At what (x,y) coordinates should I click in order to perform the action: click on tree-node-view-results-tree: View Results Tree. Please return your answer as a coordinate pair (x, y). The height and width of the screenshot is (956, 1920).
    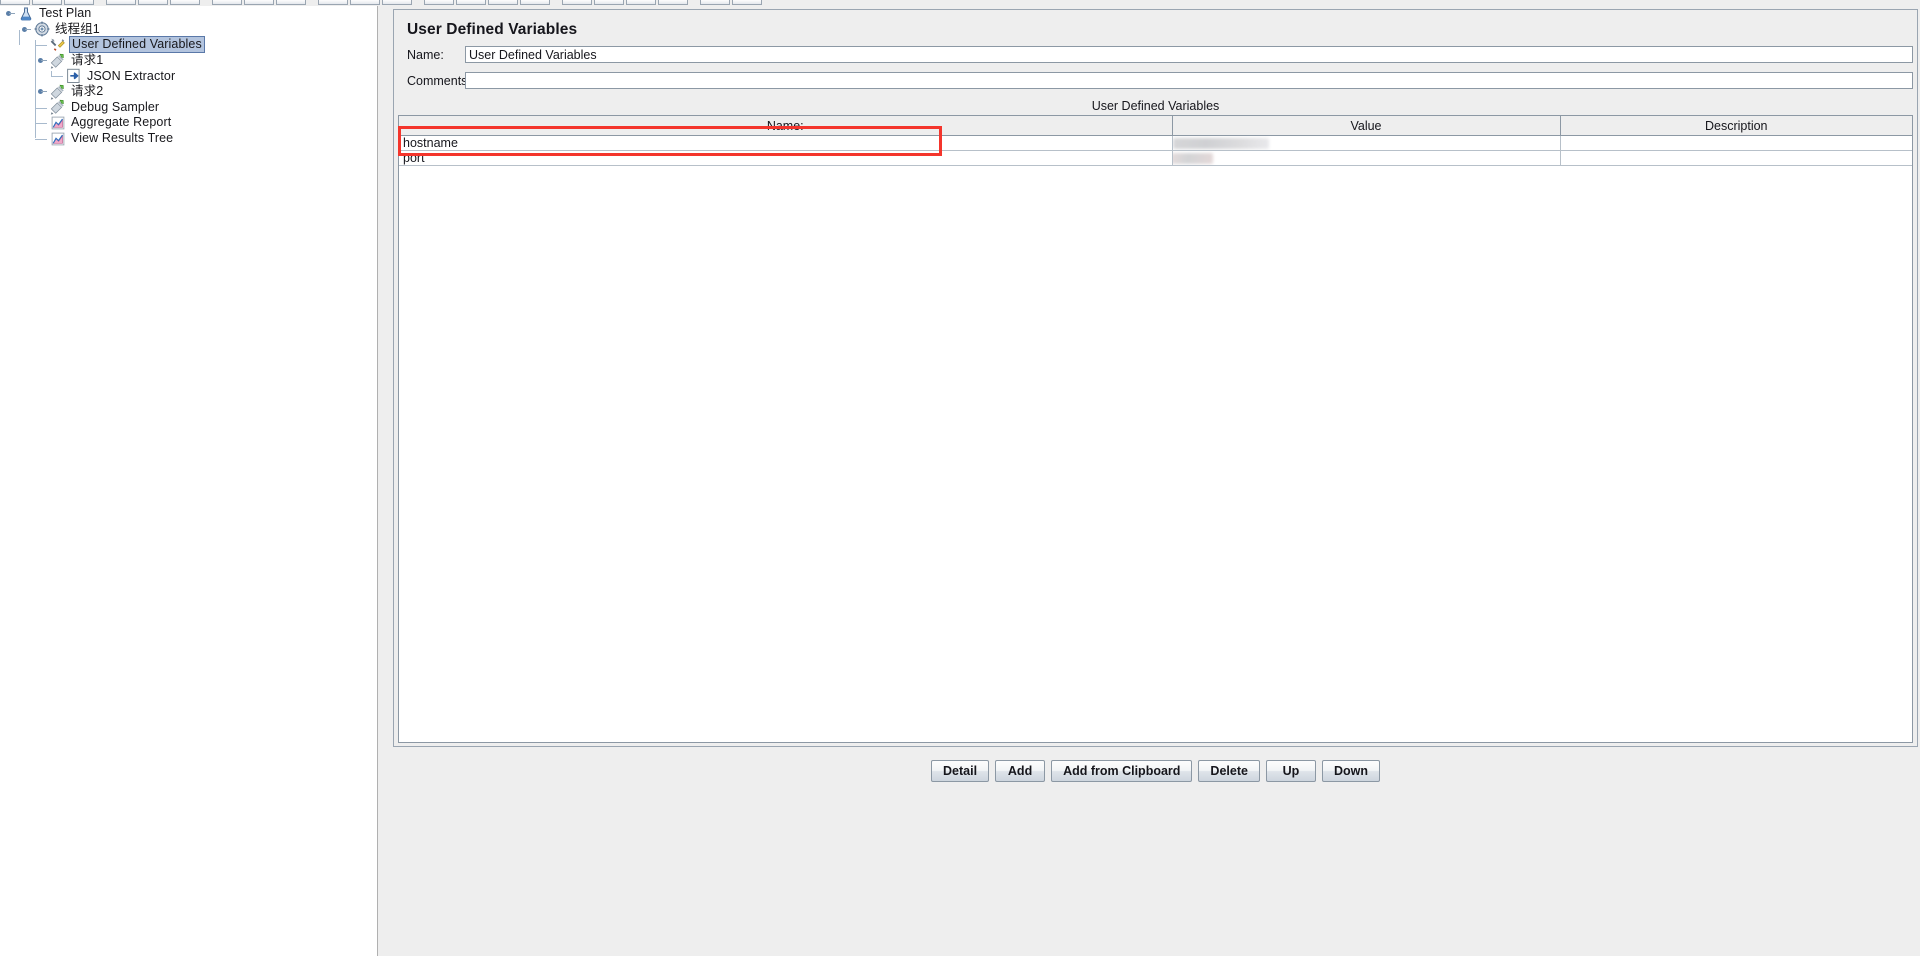
    Looking at the image, I should click on (188, 139).